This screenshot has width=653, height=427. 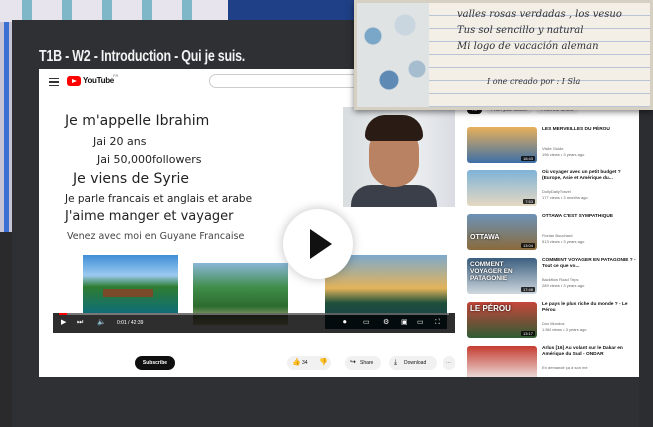 I want to click on channel-name: Florian Bouchard, so click(x=557, y=235).